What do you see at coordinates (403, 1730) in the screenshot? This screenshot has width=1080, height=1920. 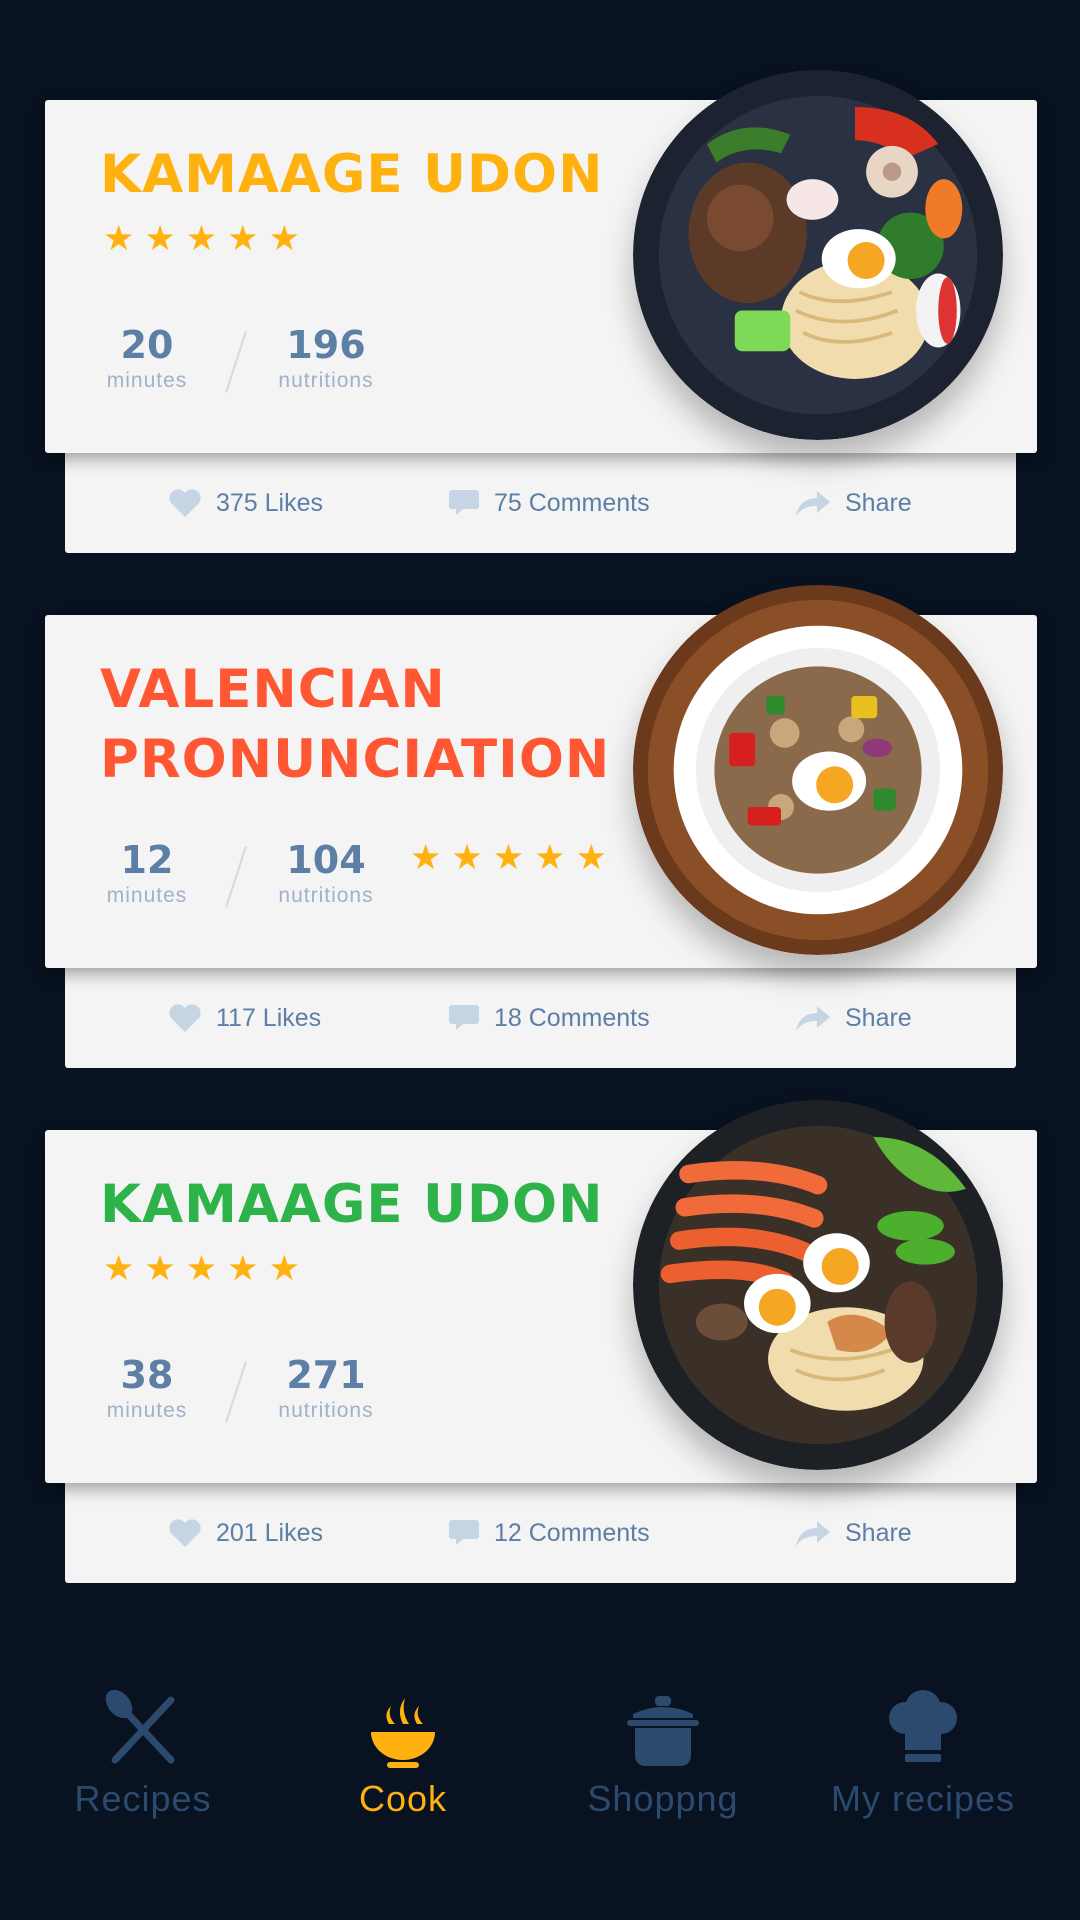 I see `cooking-pan-icon` at bounding box center [403, 1730].